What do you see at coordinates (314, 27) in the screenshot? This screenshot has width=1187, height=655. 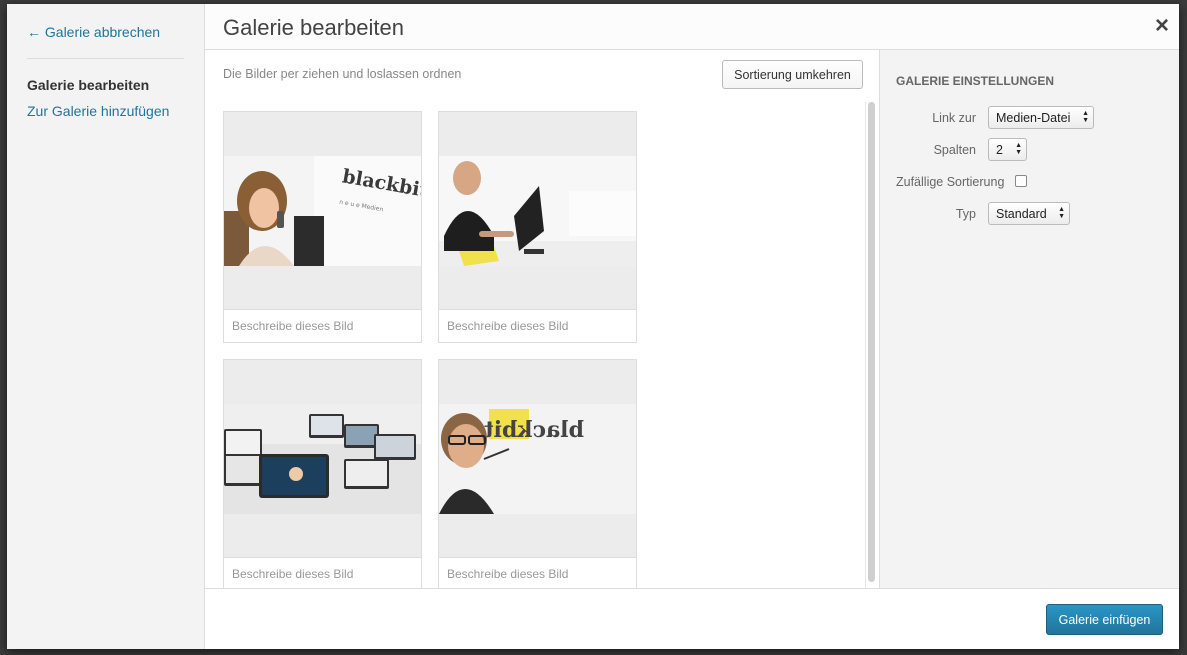 I see `modal-title: Galerie bearbeiten` at bounding box center [314, 27].